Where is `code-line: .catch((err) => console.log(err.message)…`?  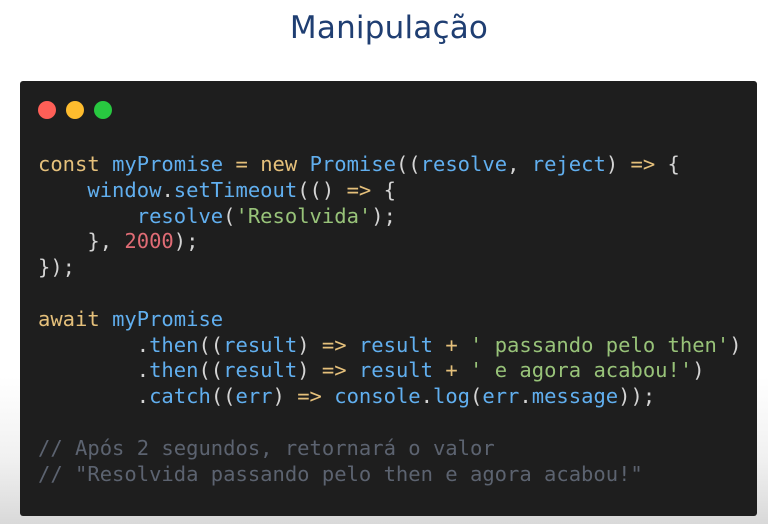
code-line: .catch((err) => console.log(err.message)… is located at coordinates (390, 397).